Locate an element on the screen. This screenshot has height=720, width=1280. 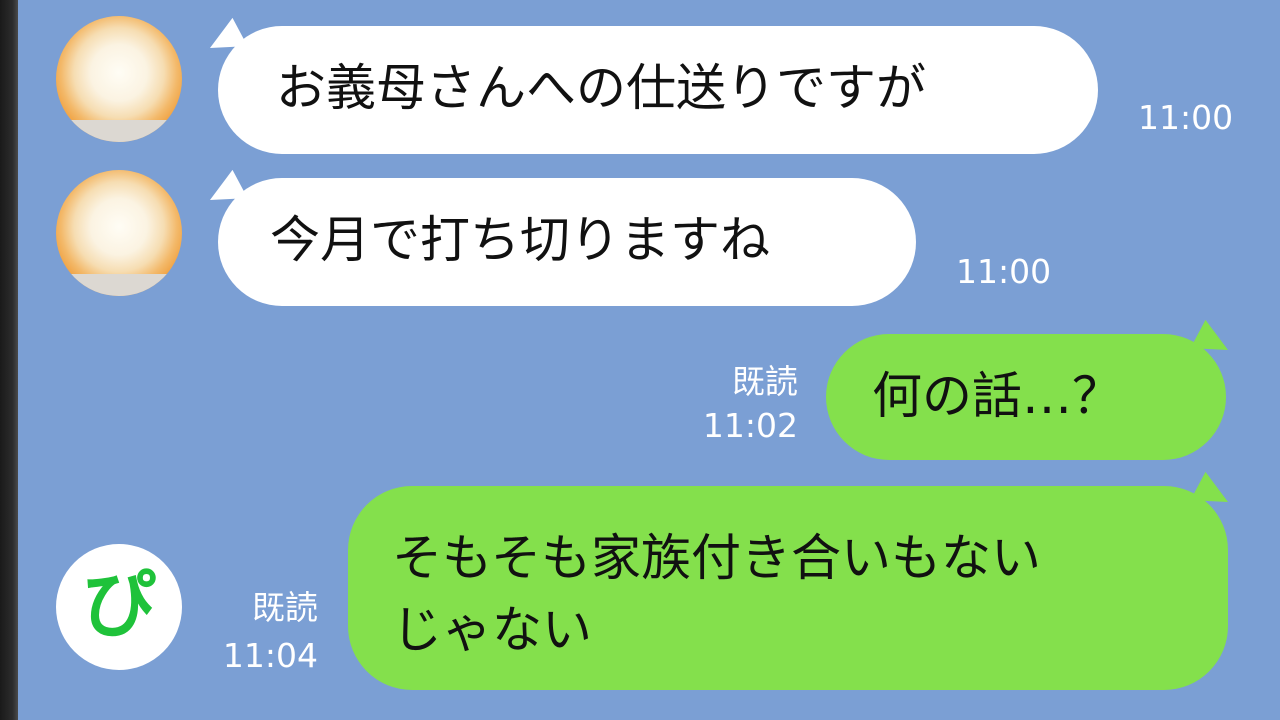
message-time: 11:02 is located at coordinates (750, 425).